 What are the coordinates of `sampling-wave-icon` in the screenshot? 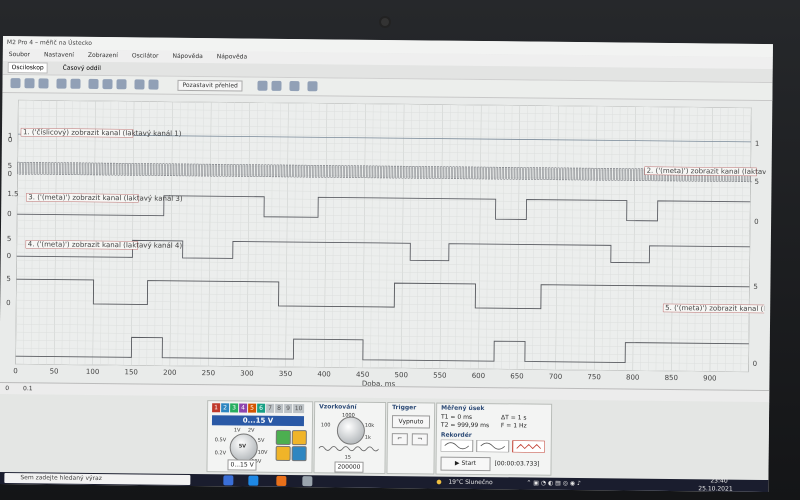 It's located at (348, 448).